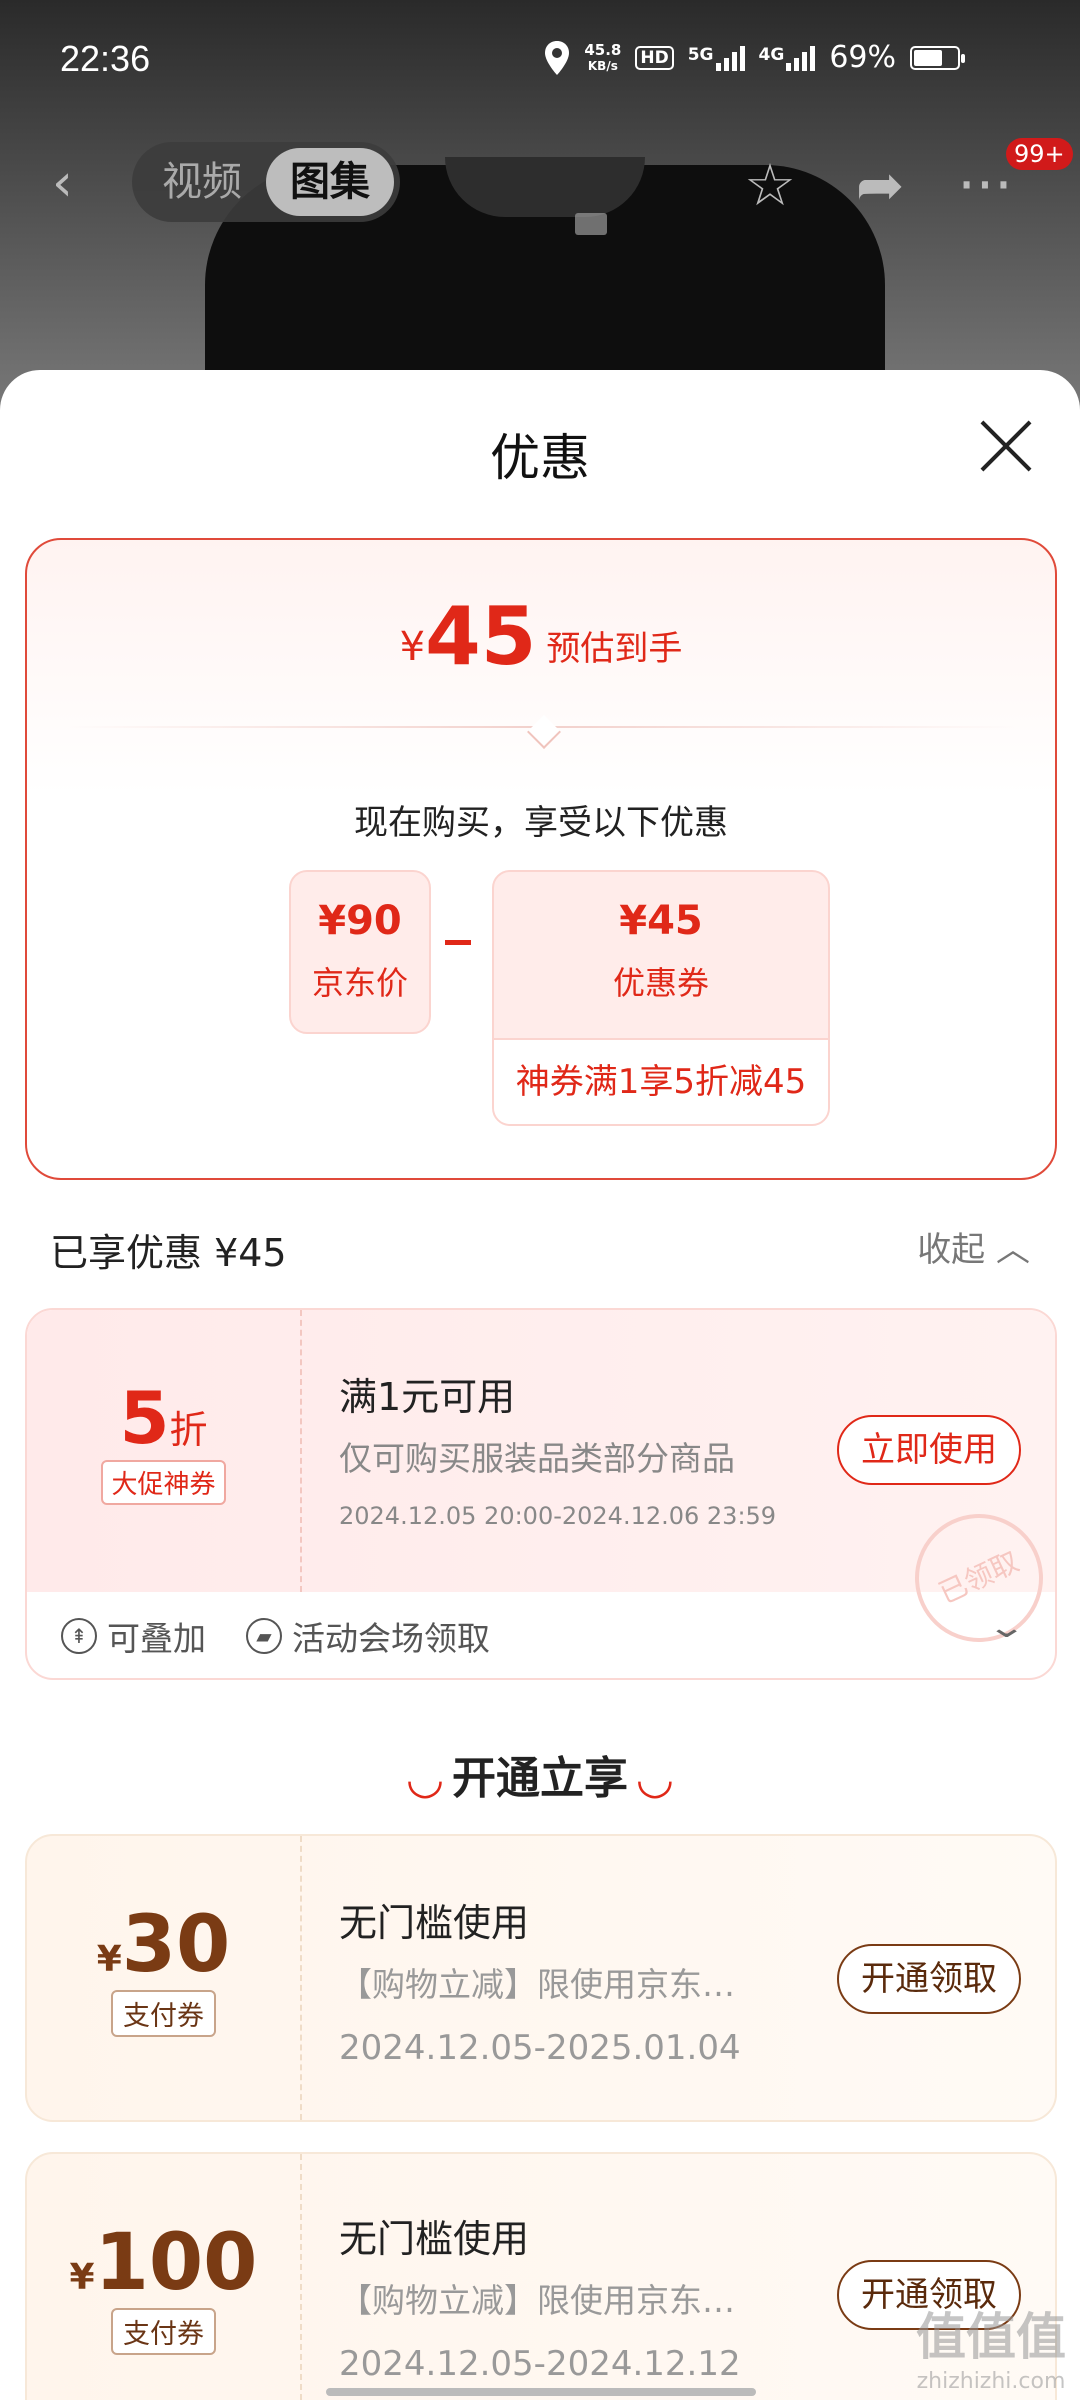 The width and height of the screenshot is (1080, 2400). Describe the element at coordinates (614, 649) in the screenshot. I see `estimated-price-label: 预估到手` at that location.